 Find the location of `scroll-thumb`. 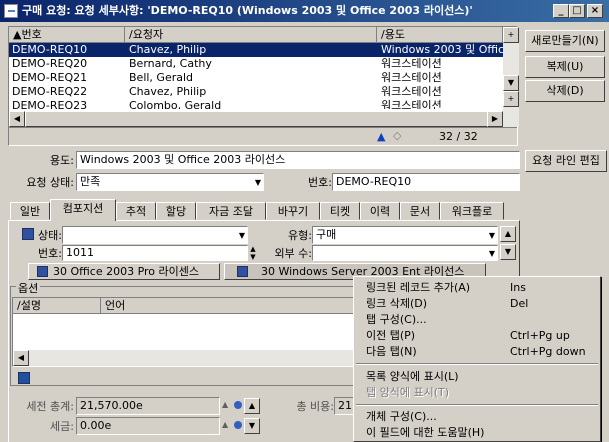

scroll-thumb is located at coordinates (260, 119).